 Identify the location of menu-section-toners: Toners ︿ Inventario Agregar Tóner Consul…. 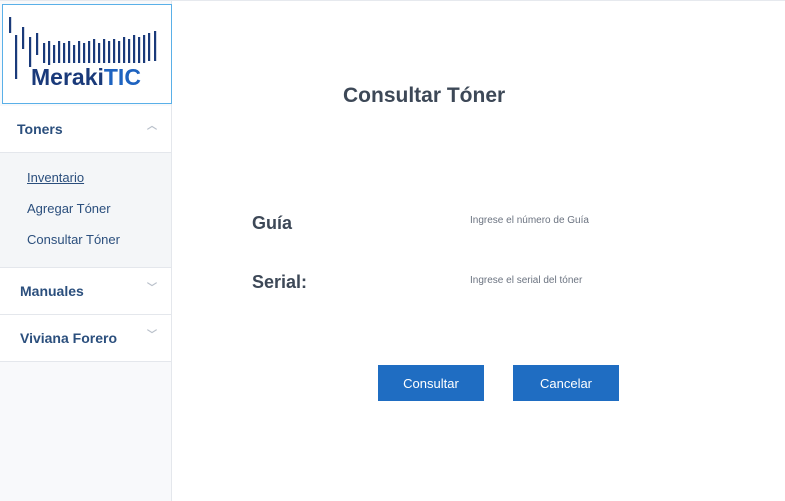
(85, 187).